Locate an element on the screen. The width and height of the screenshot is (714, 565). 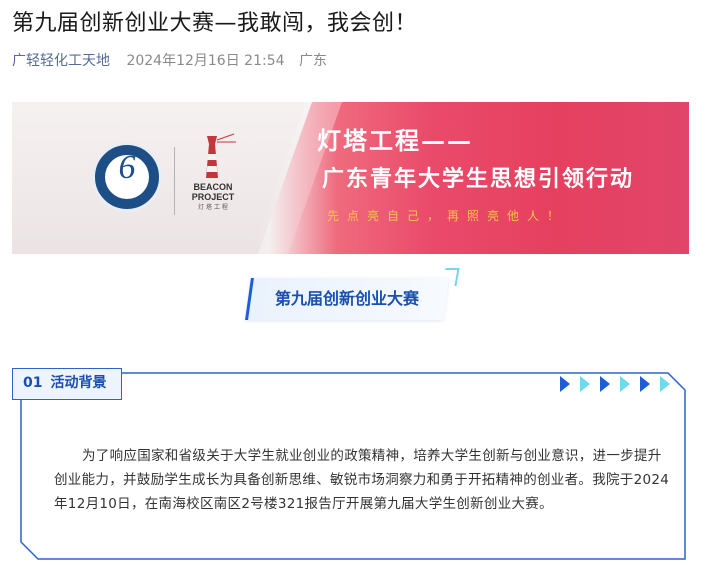
corner-bracket-icon is located at coordinates (451, 277).